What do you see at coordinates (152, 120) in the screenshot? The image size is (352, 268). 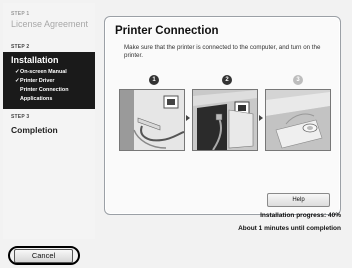 I see `illustration-computer-cable` at bounding box center [152, 120].